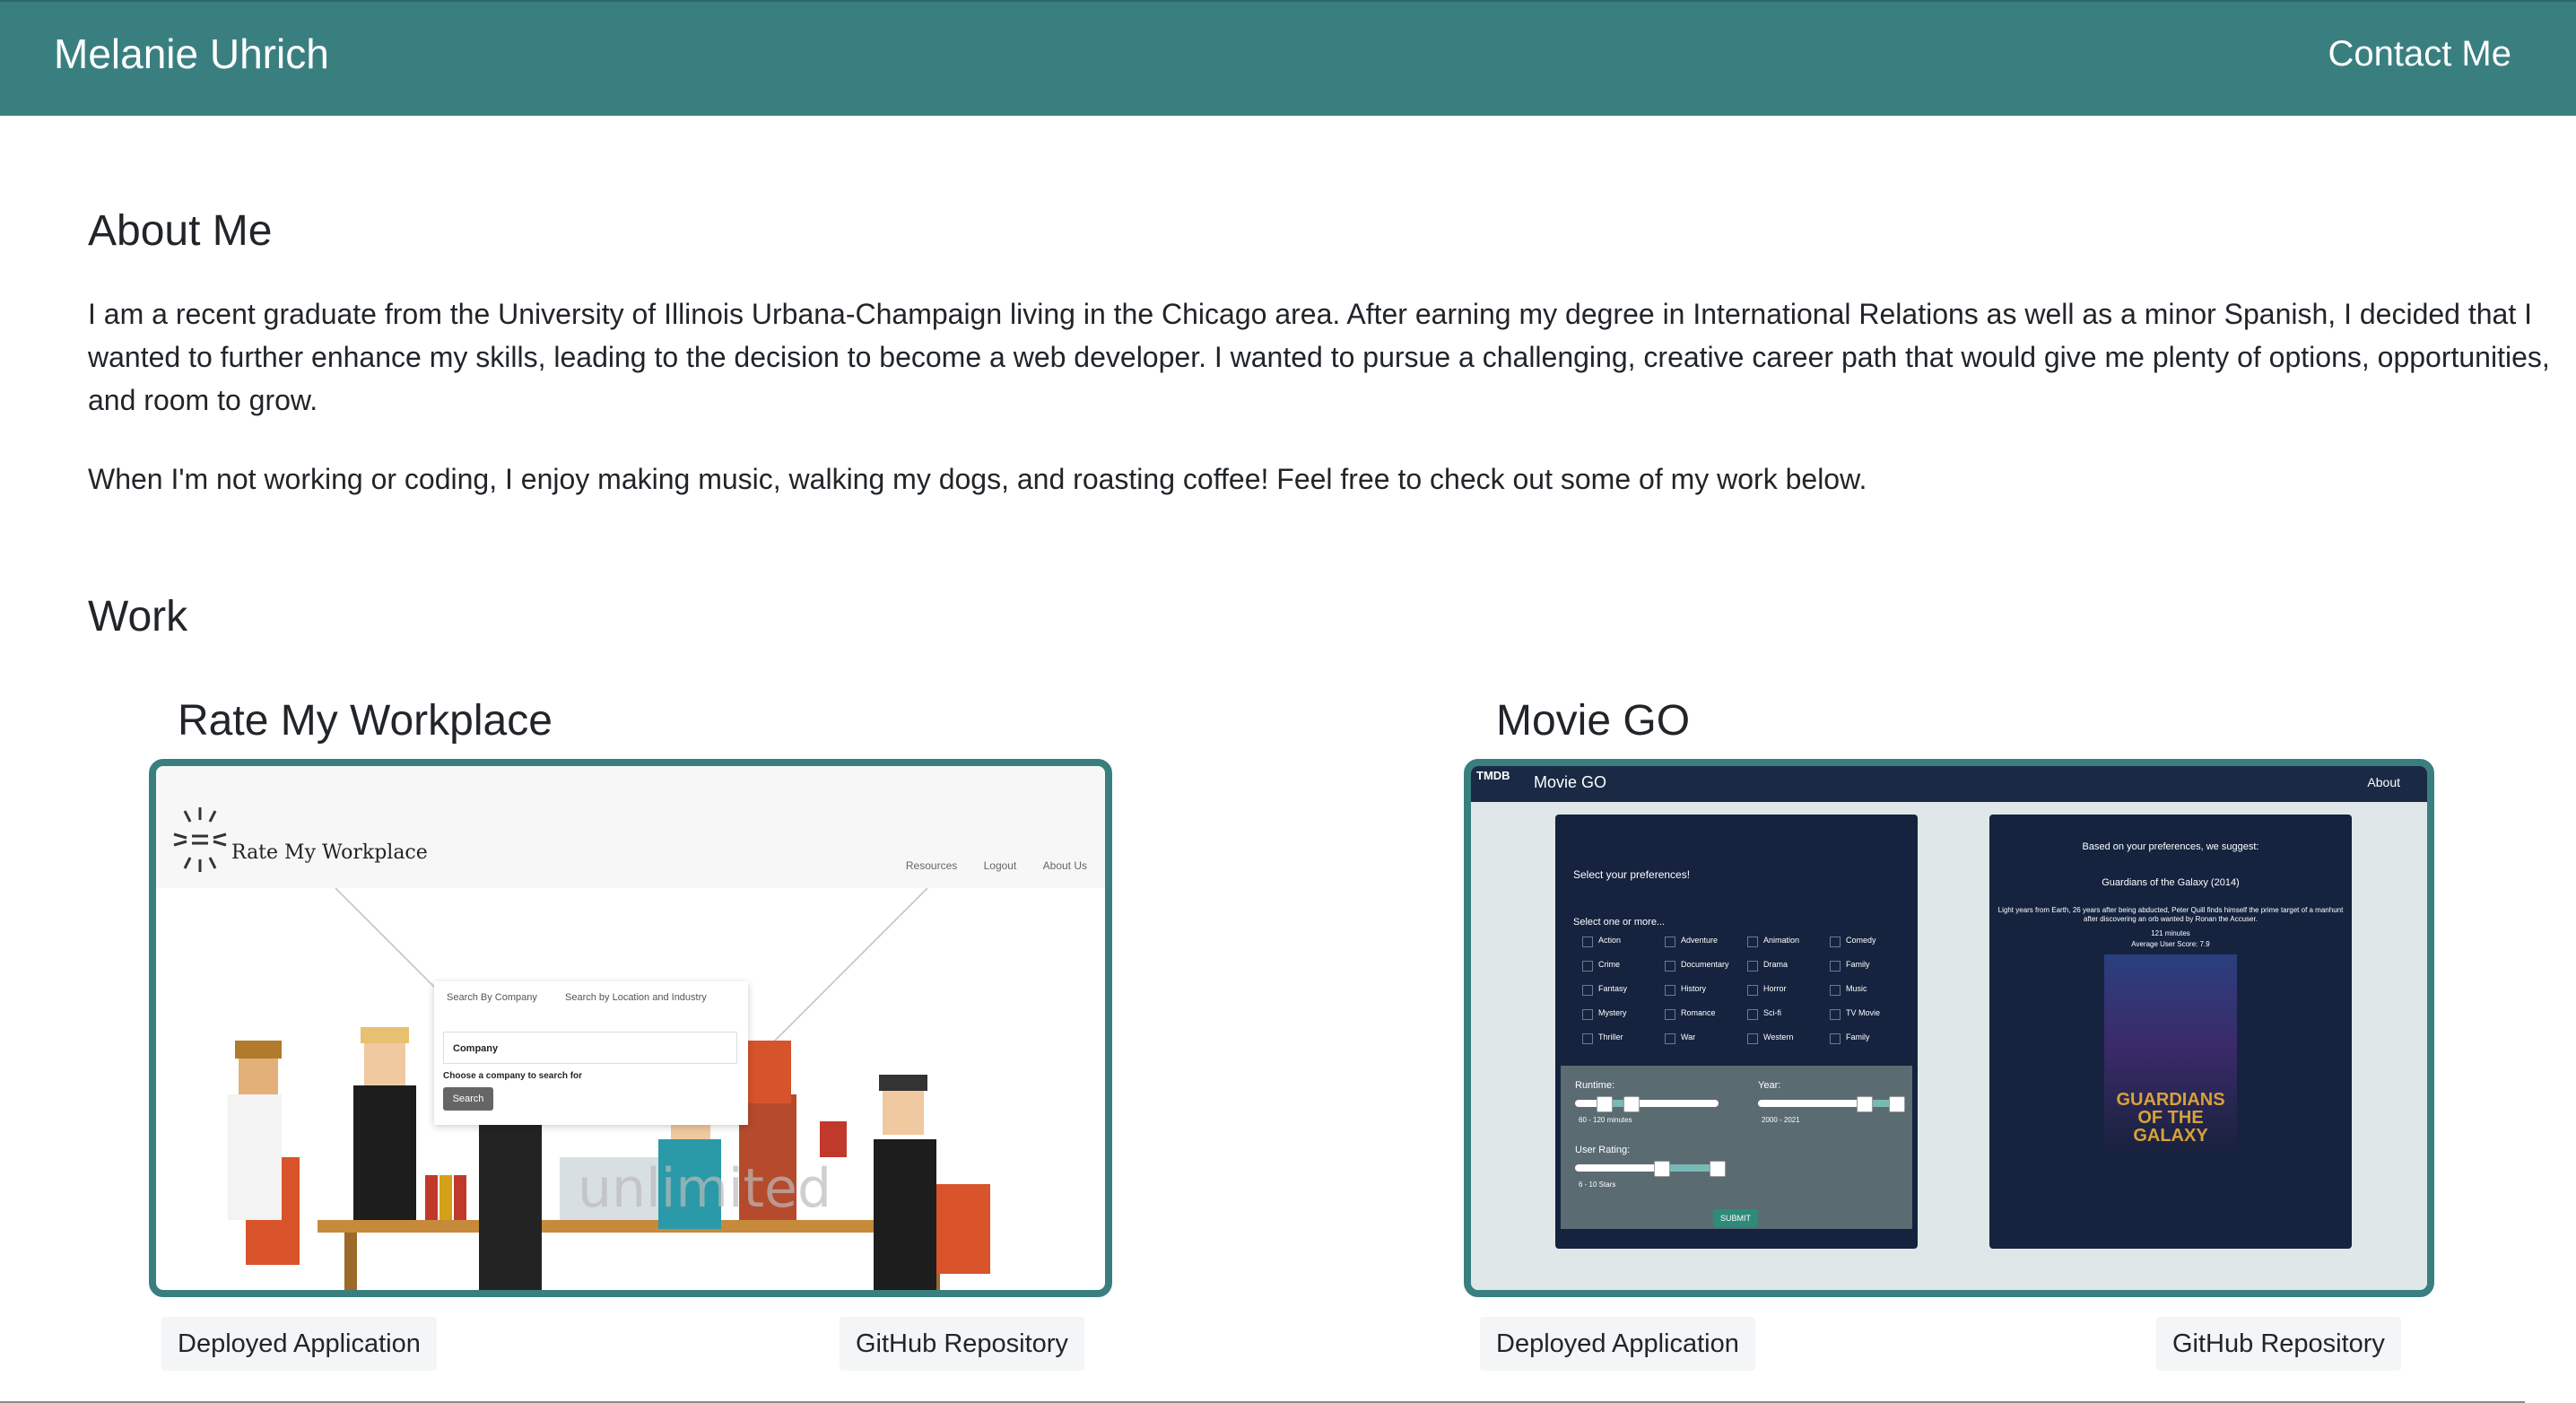  I want to click on work-heading: Work, so click(138, 616).